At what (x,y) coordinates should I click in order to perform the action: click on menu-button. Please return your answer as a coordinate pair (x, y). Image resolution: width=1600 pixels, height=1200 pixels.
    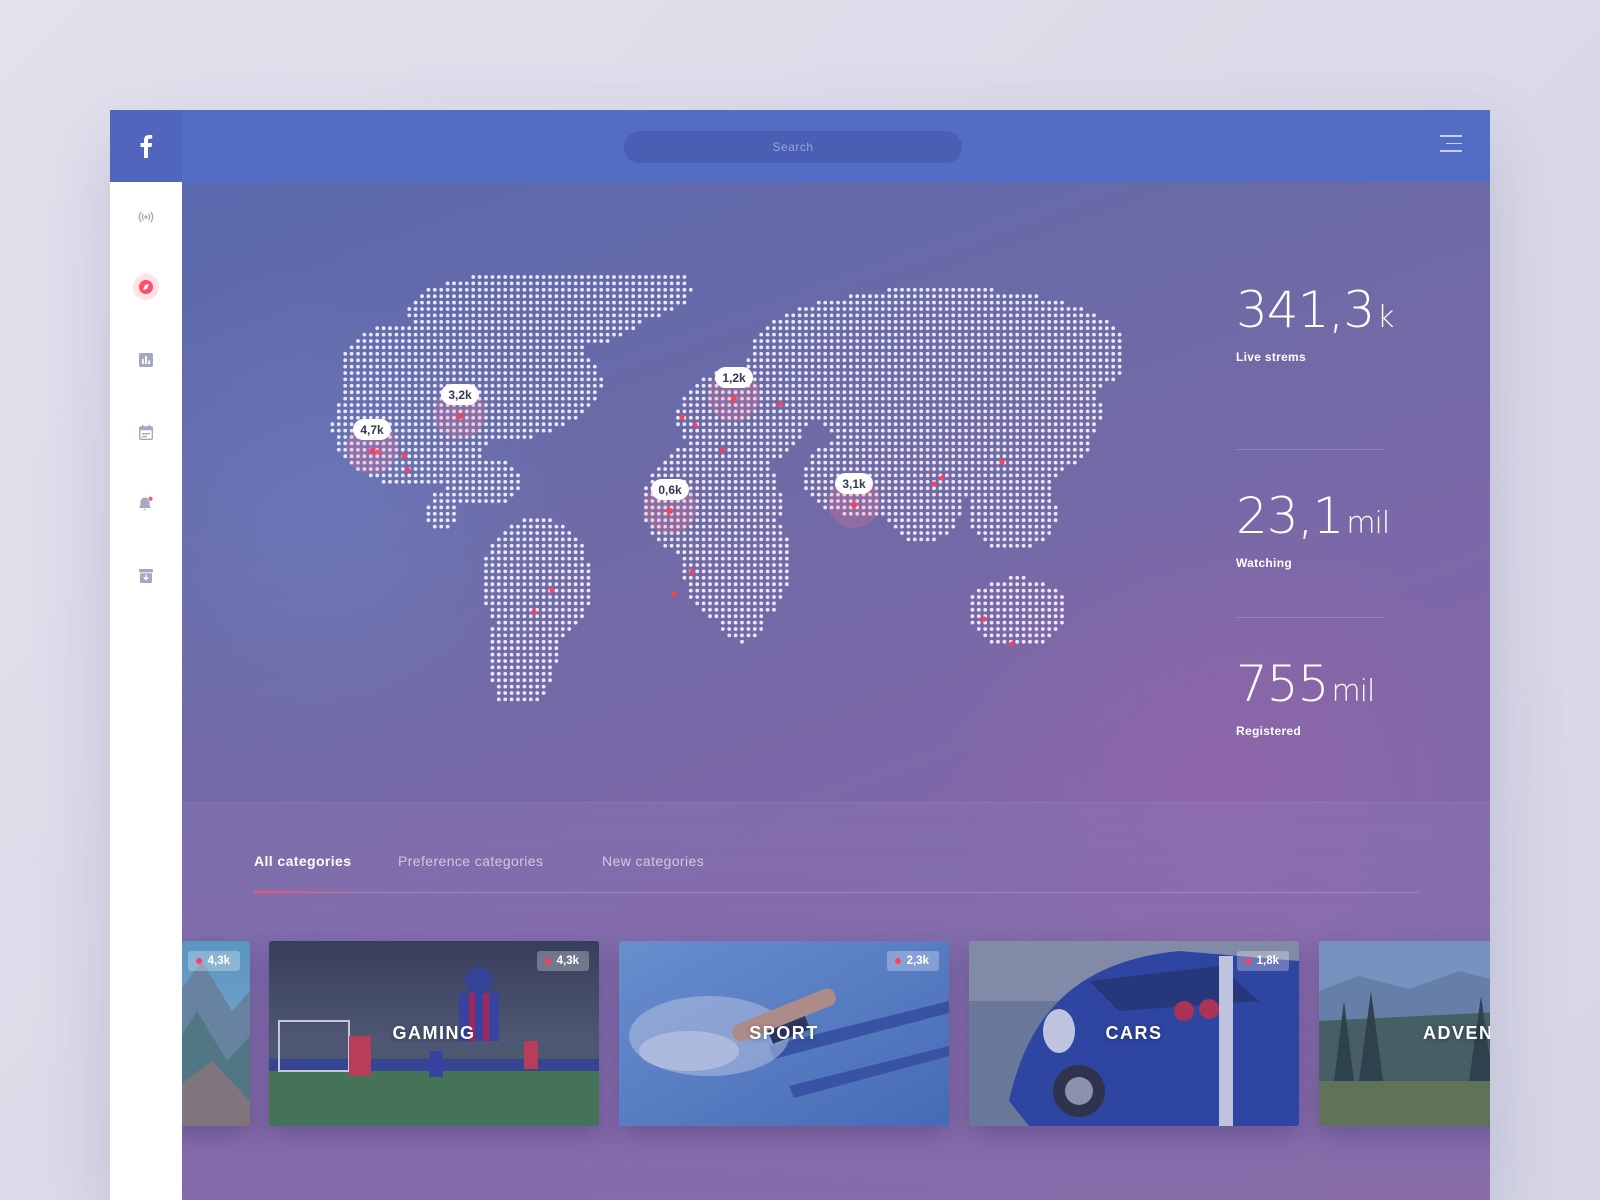
    Looking at the image, I should click on (1451, 146).